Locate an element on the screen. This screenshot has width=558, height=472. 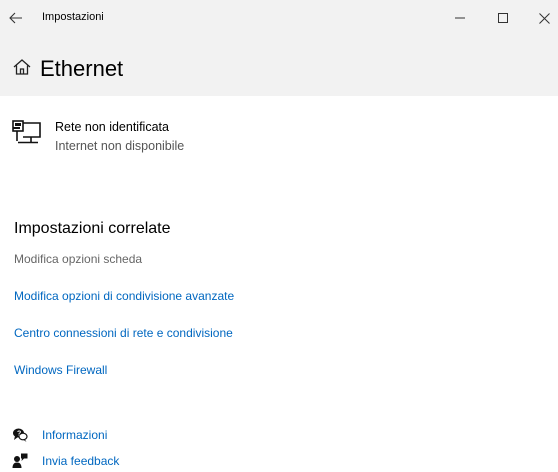
change-adapter-options-link: Modifica opzioni scheda is located at coordinates (78, 259).